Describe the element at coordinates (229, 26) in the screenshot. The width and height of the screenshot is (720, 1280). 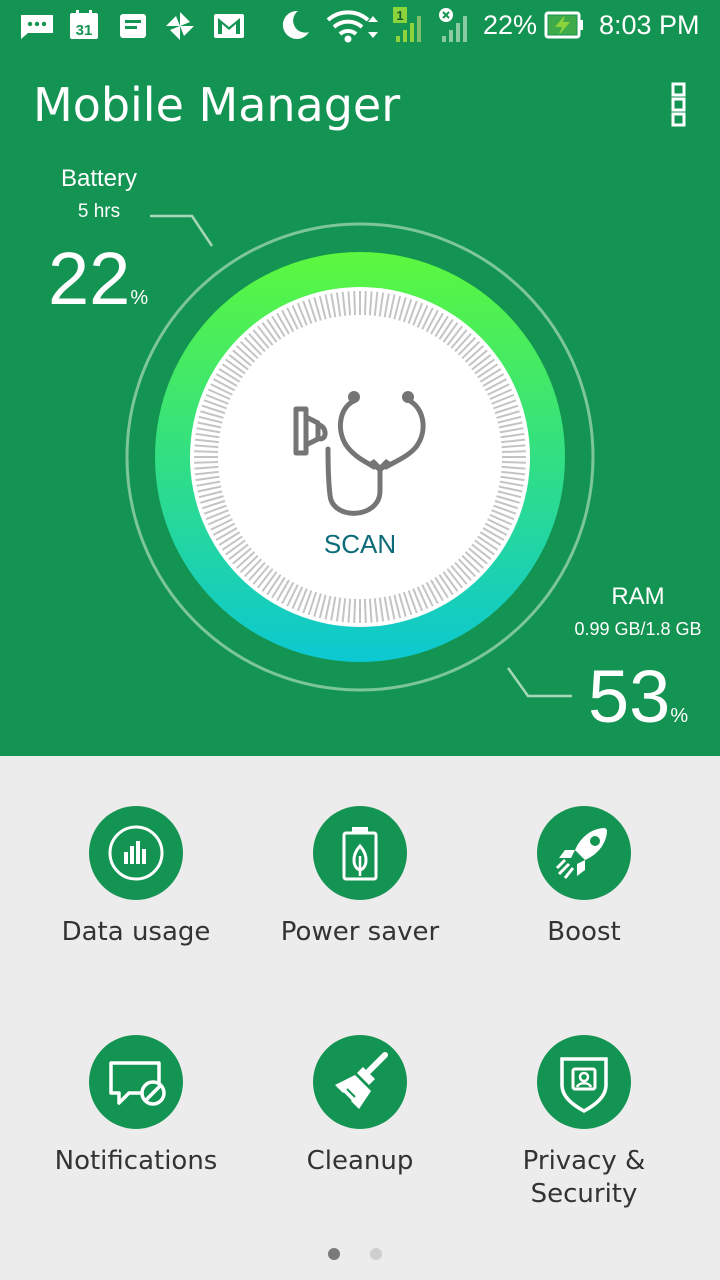
I see `gmail-icon` at that location.